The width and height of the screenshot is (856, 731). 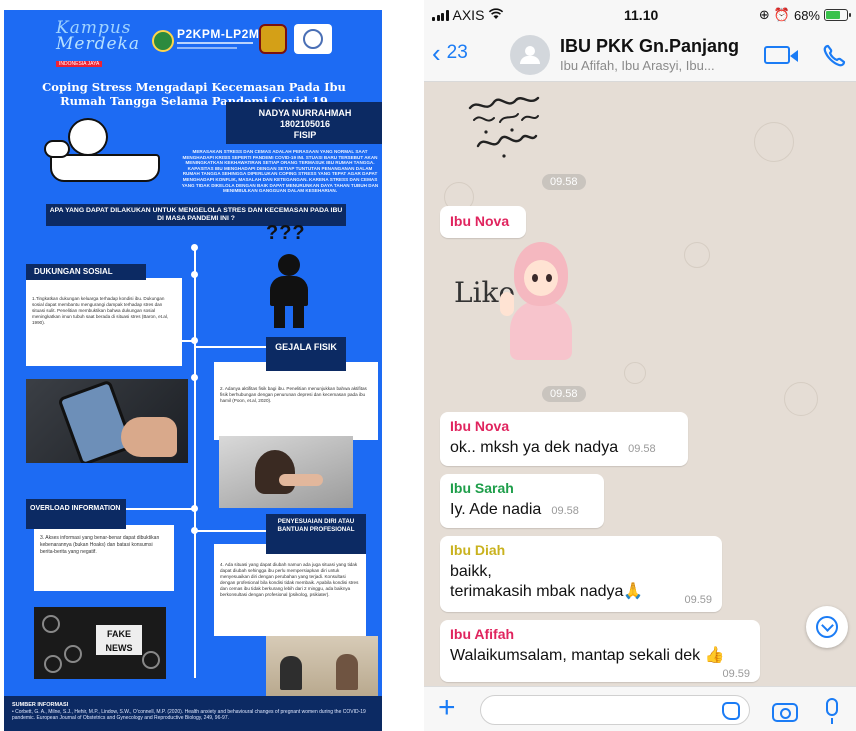 What do you see at coordinates (322, 667) in the screenshot?
I see `counseling-session-photo` at bounding box center [322, 667].